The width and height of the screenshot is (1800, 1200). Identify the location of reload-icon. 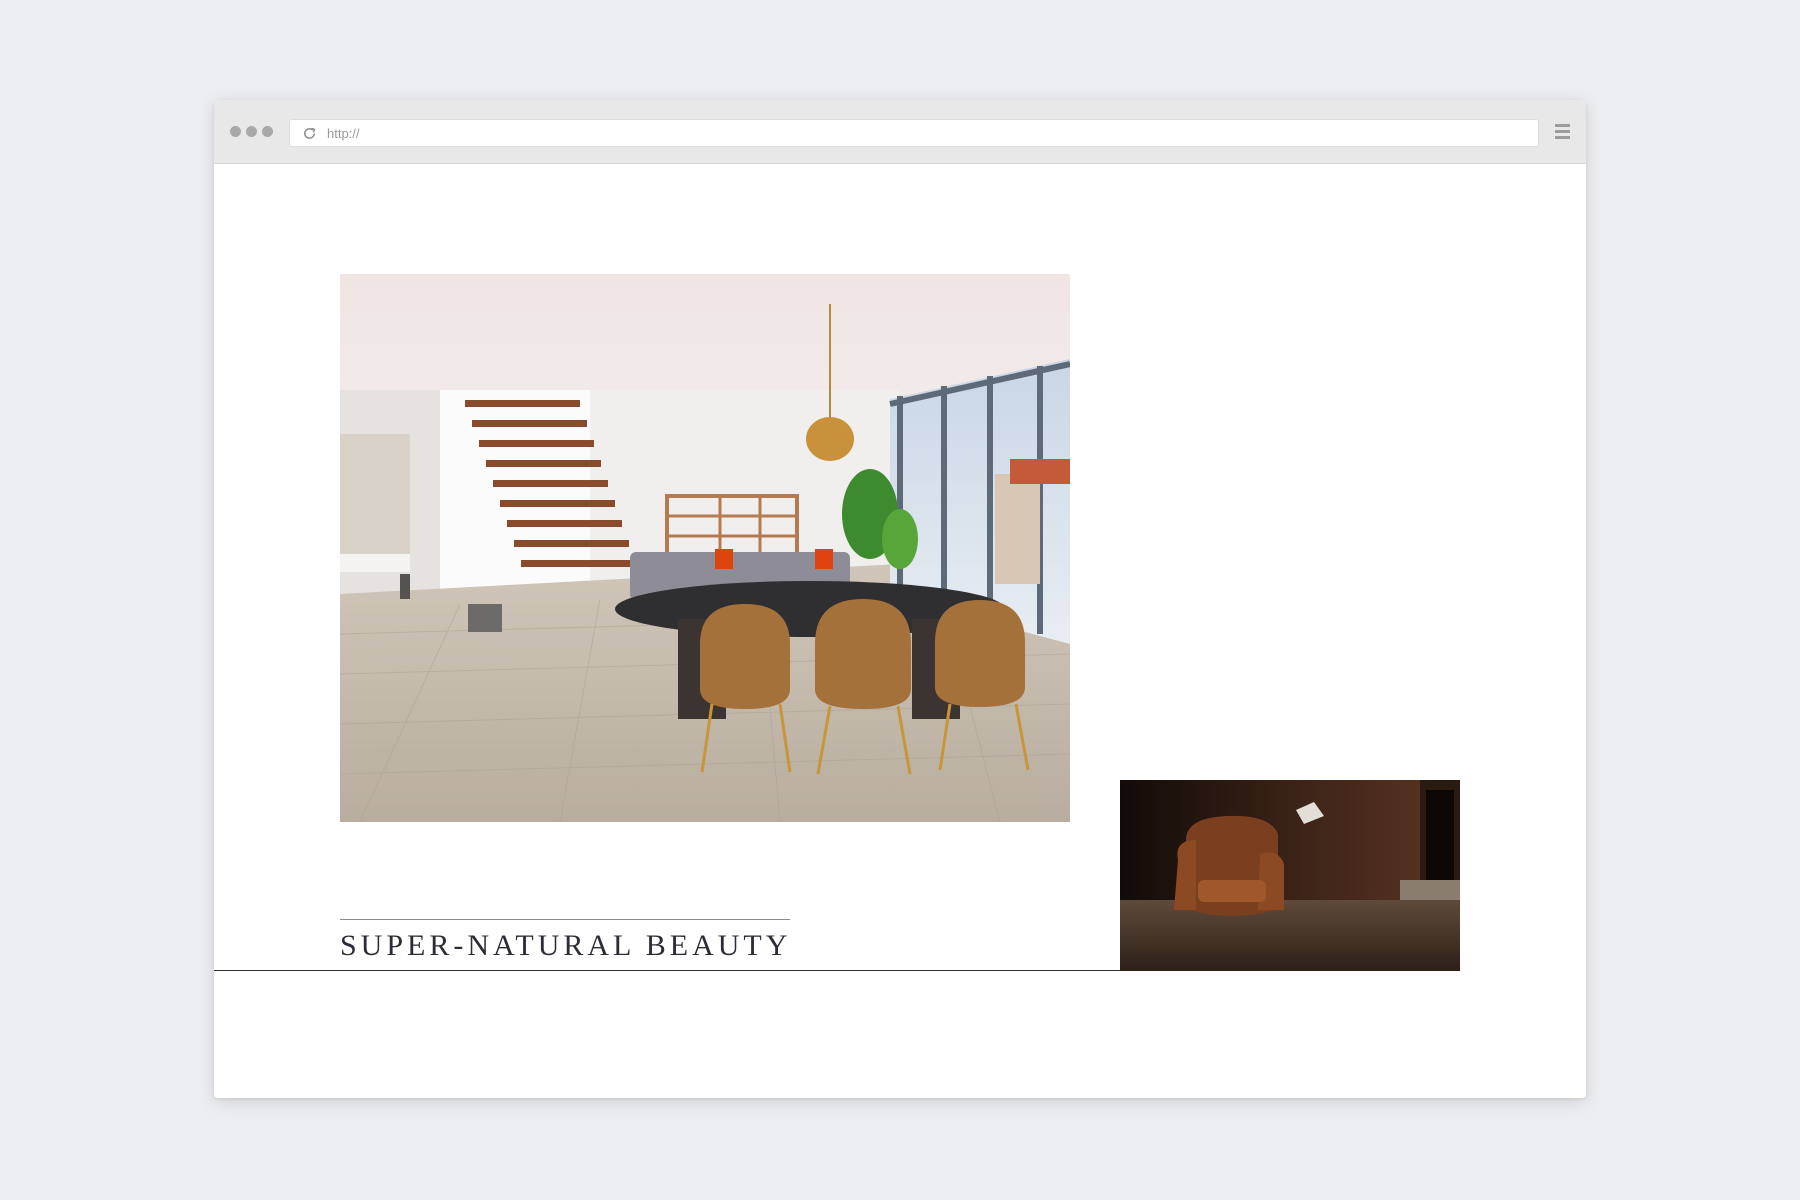
(309, 133).